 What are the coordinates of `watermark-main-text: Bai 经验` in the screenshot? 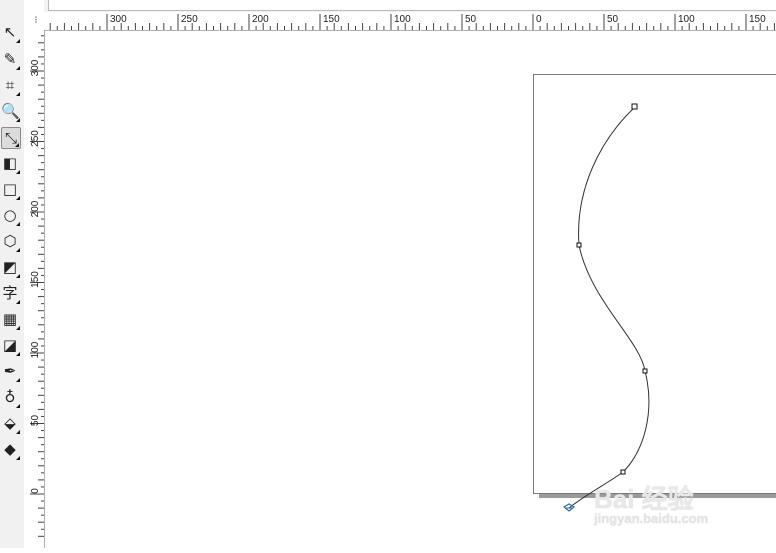 It's located at (644, 499).